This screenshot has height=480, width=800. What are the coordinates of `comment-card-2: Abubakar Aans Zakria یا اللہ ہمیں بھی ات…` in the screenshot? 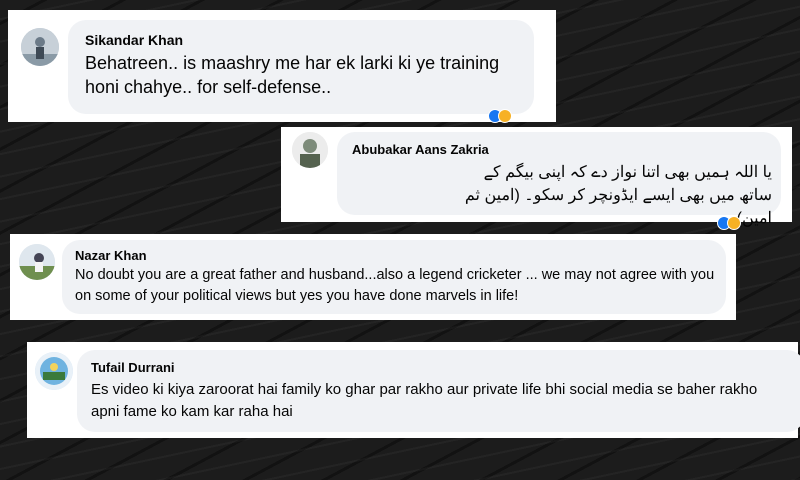 It's located at (536, 178).